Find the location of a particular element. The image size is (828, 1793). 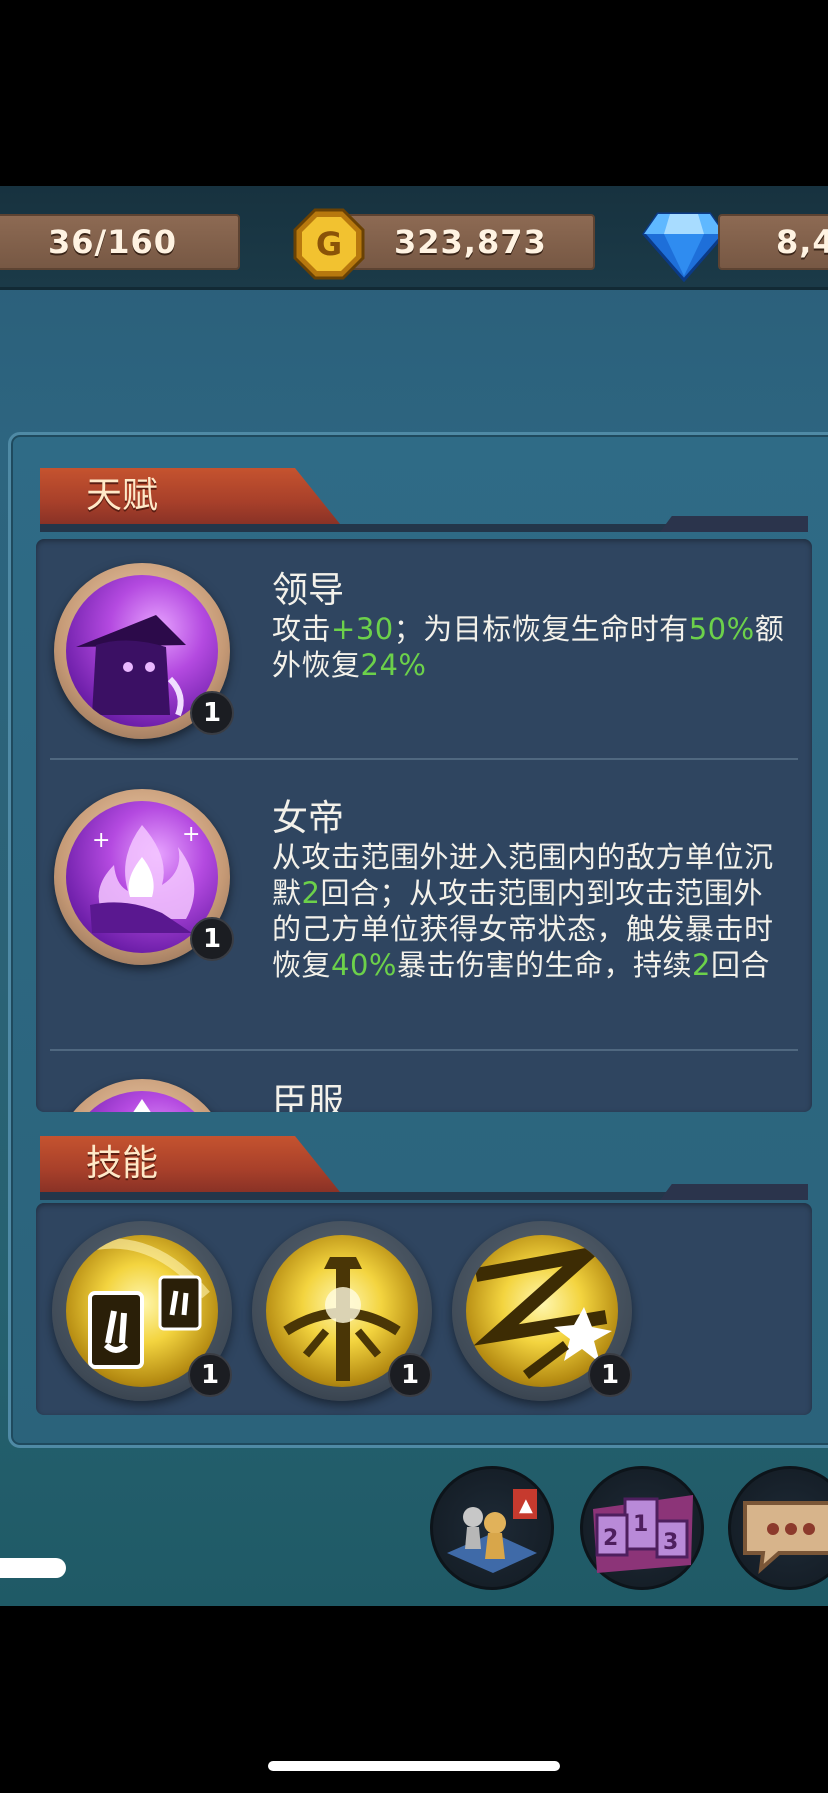

drawer-handle is located at coordinates (33, 1568).